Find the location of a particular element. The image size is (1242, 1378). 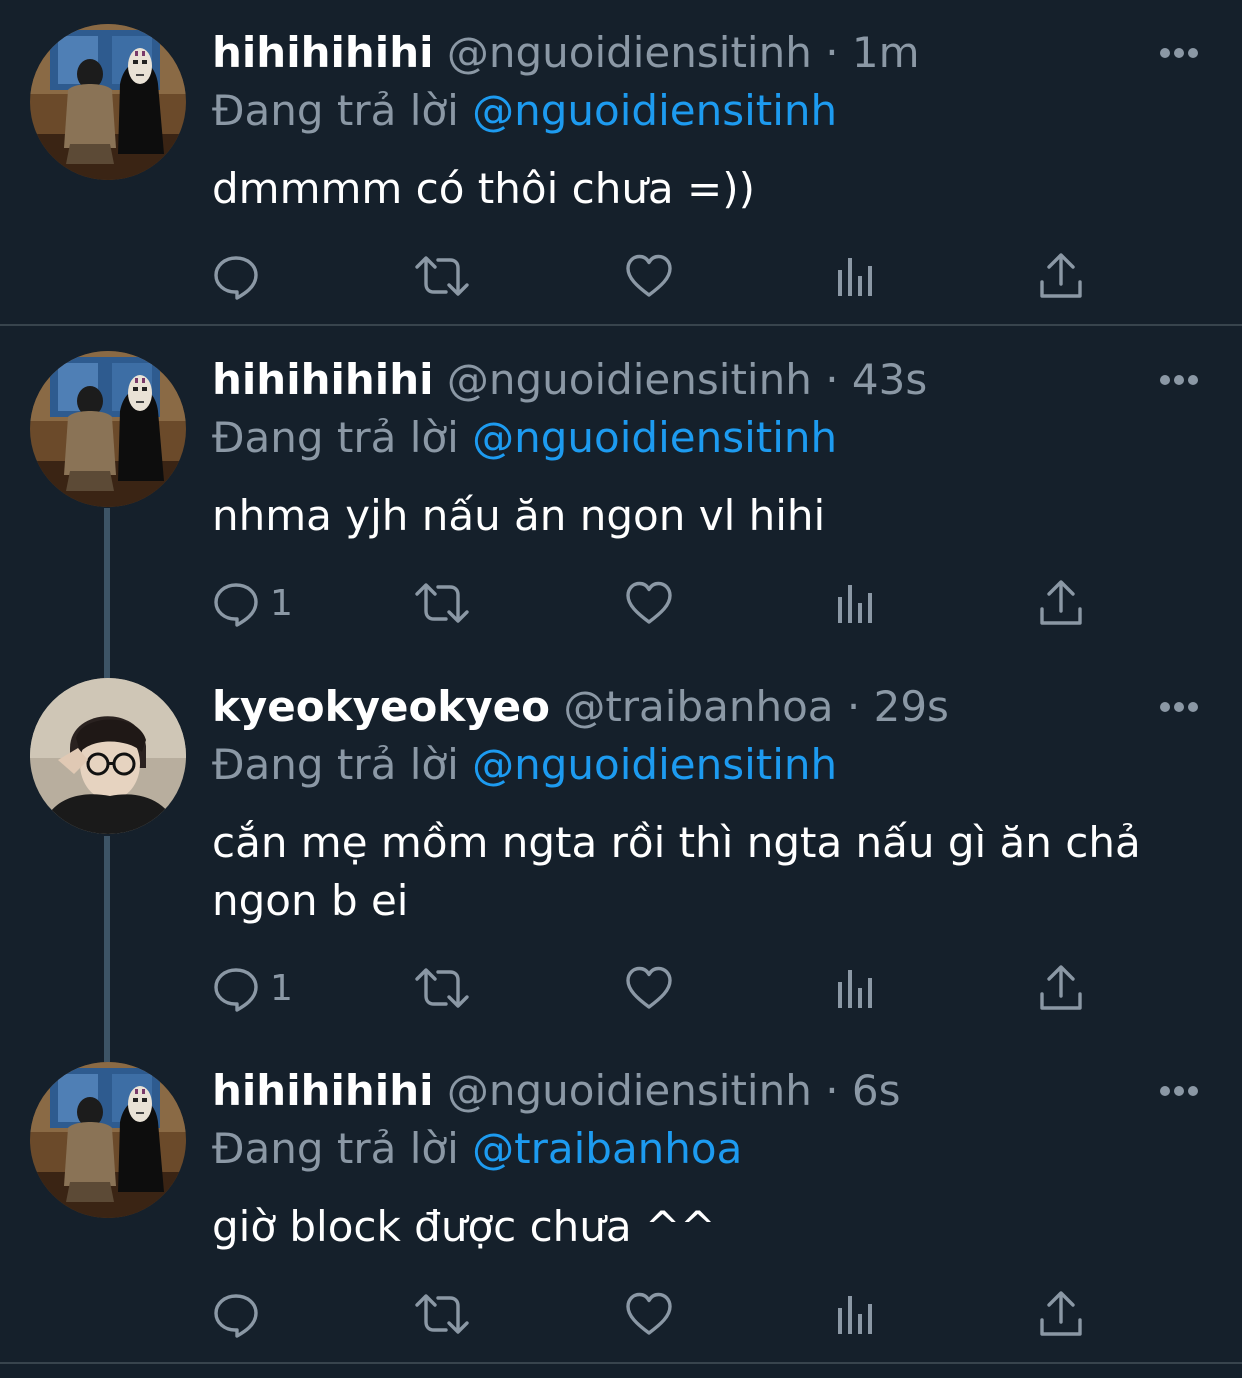

tweet-header: hihihihihi @nguoidiensitinh · 1m is located at coordinates (566, 53).